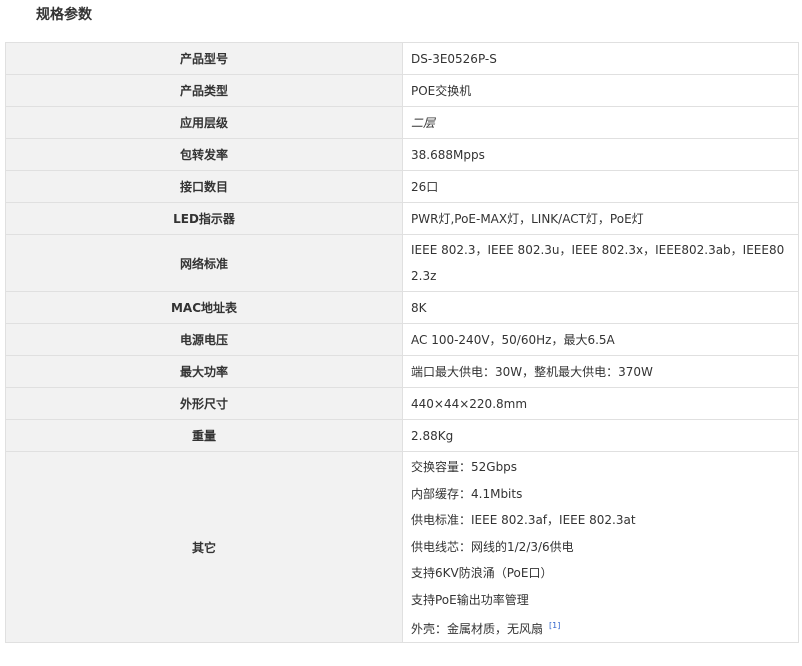  I want to click on other-line: 供电标准：IEEE 802.3af，IEEE 802.3at, so click(523, 520).